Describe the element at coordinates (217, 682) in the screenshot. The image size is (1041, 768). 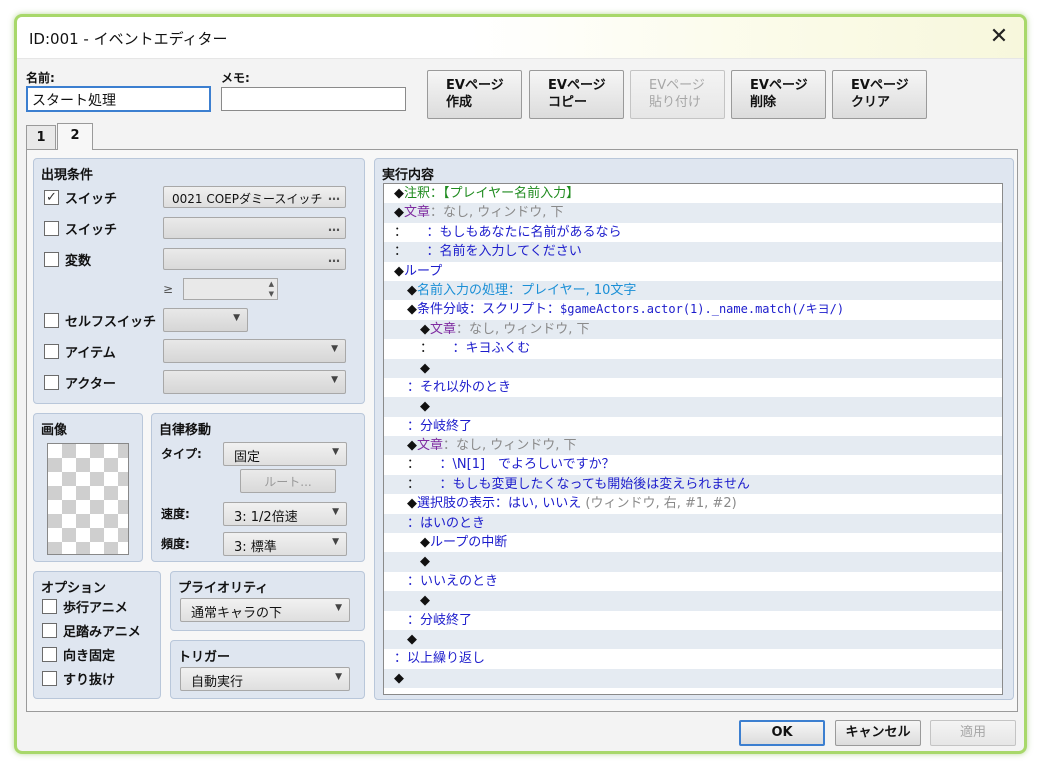
I see `trigger-value: 自動実行` at that location.